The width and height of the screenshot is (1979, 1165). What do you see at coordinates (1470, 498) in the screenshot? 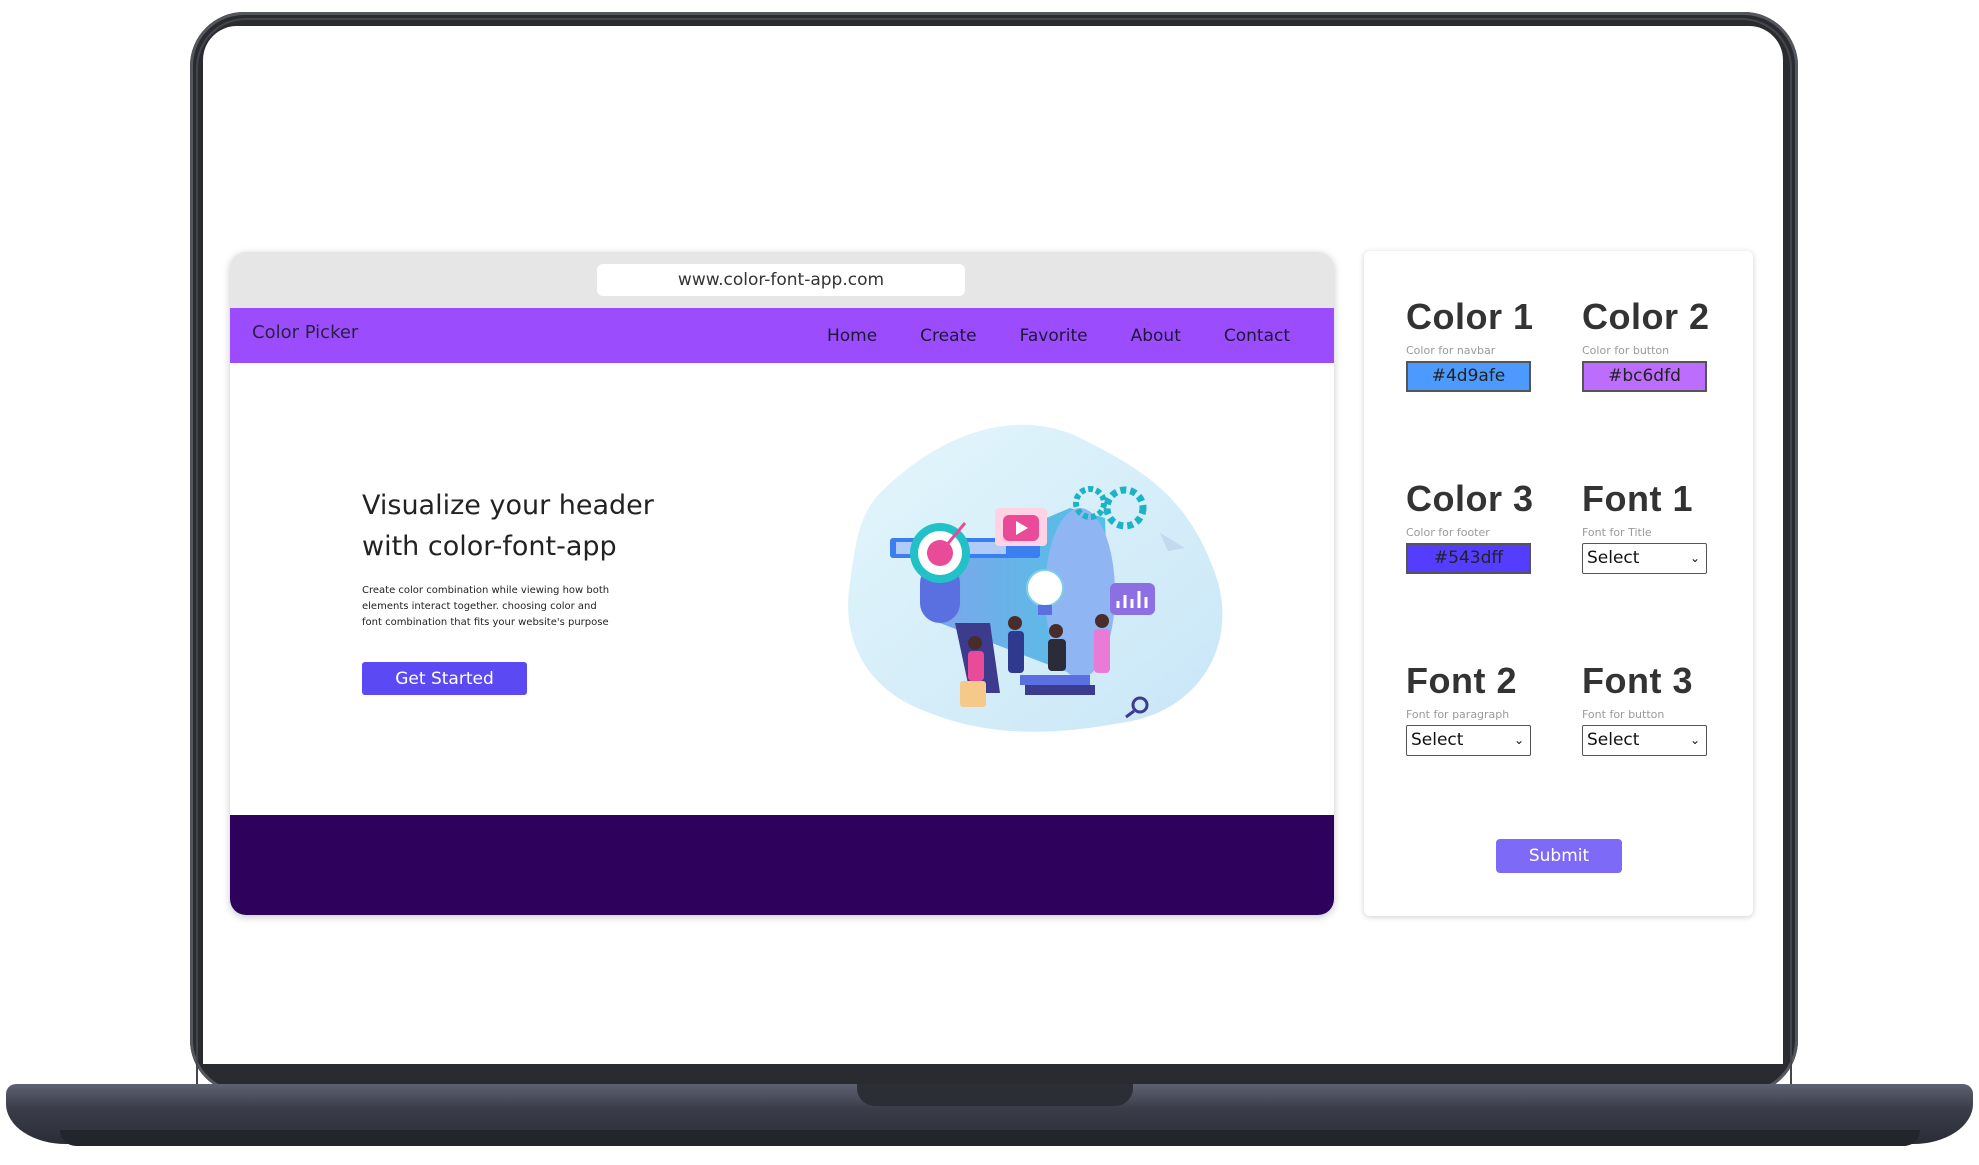
I see `color3-title: Color 3` at bounding box center [1470, 498].